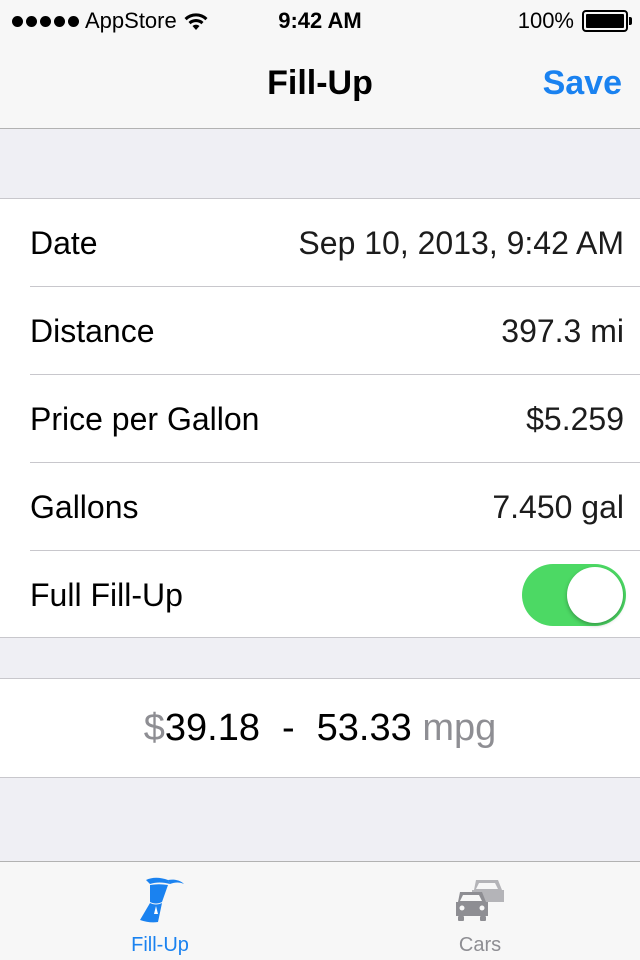 The width and height of the screenshot is (640, 960). I want to click on date-value: Sep 10, 2013, 9:42 AM, so click(461, 243).